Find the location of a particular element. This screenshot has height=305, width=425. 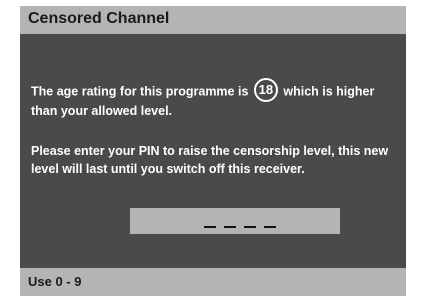

age-rating-badge: 18 is located at coordinates (265, 90).